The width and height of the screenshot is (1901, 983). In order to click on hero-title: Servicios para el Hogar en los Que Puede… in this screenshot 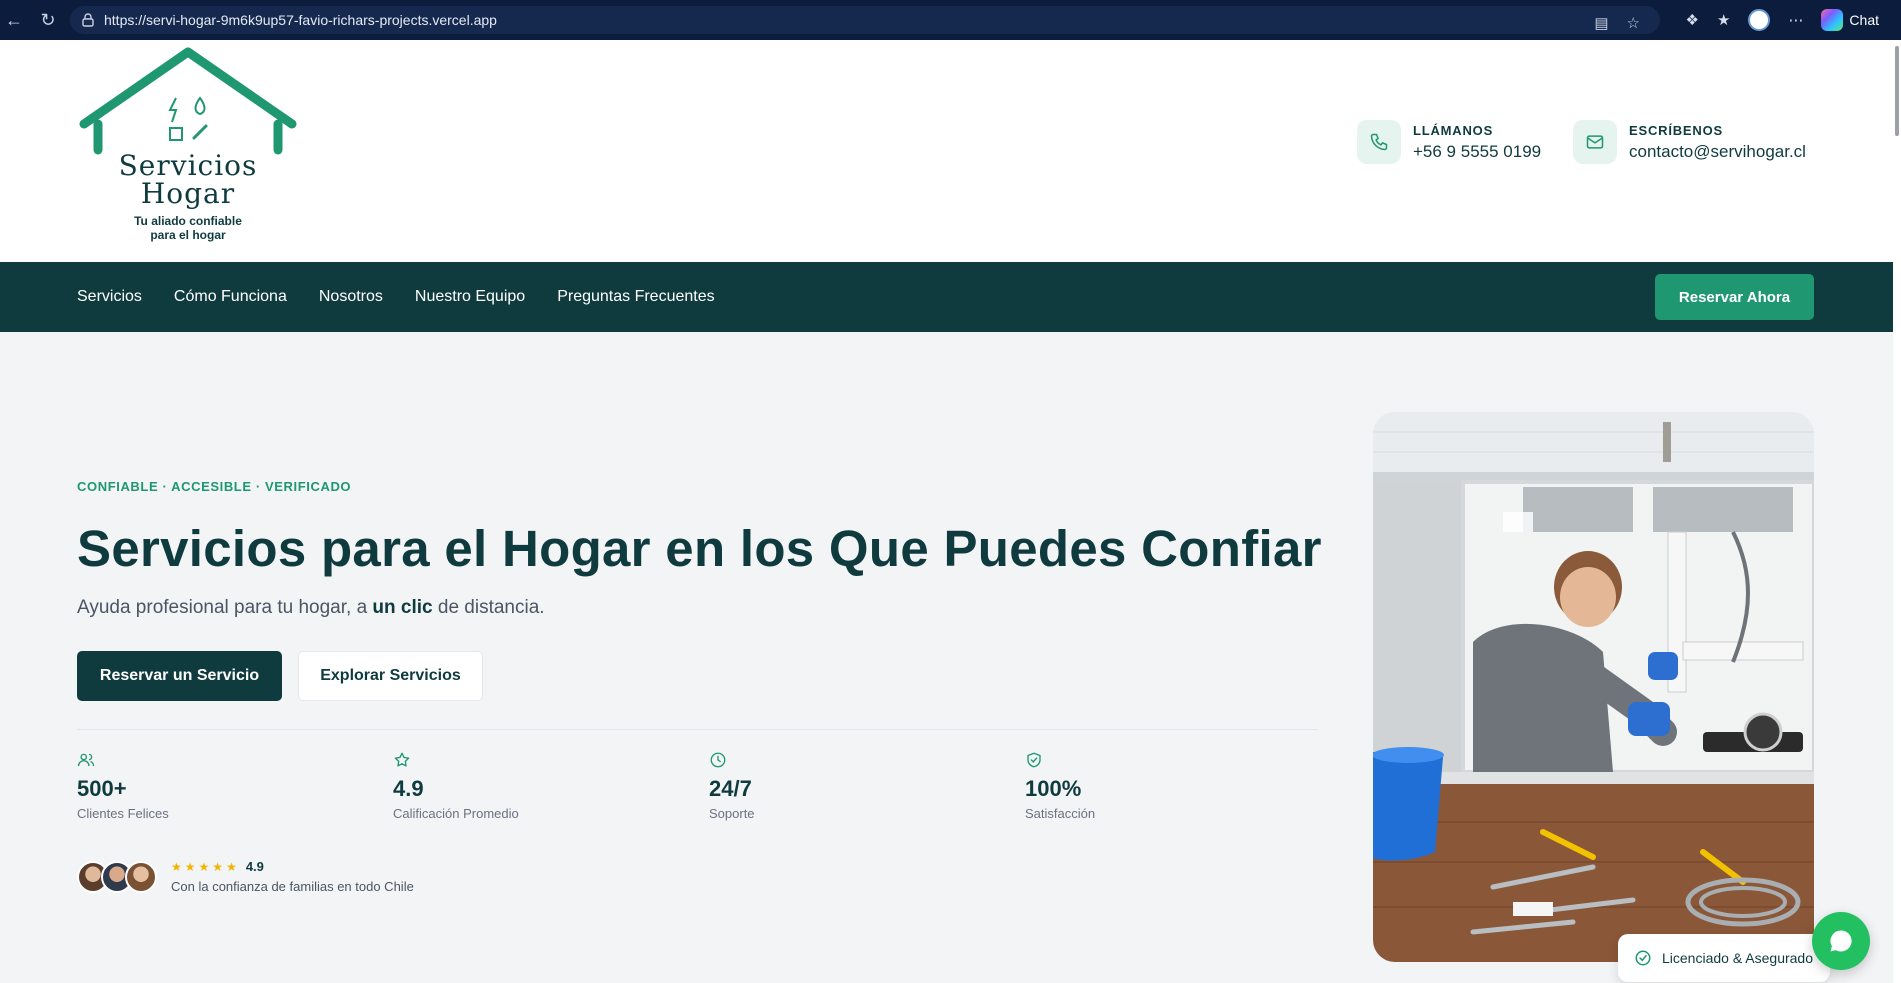, I will do `click(699, 548)`.